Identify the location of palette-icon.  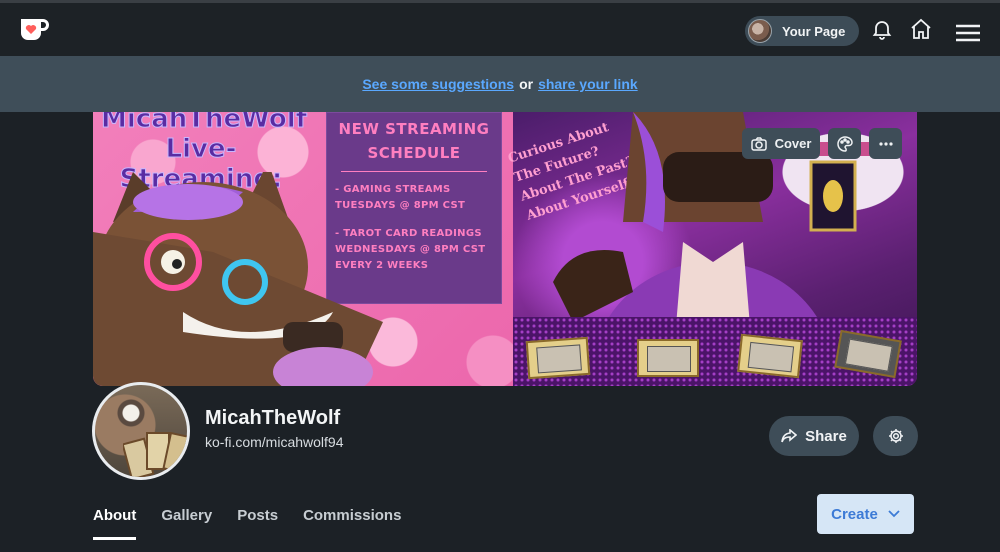
(844, 143).